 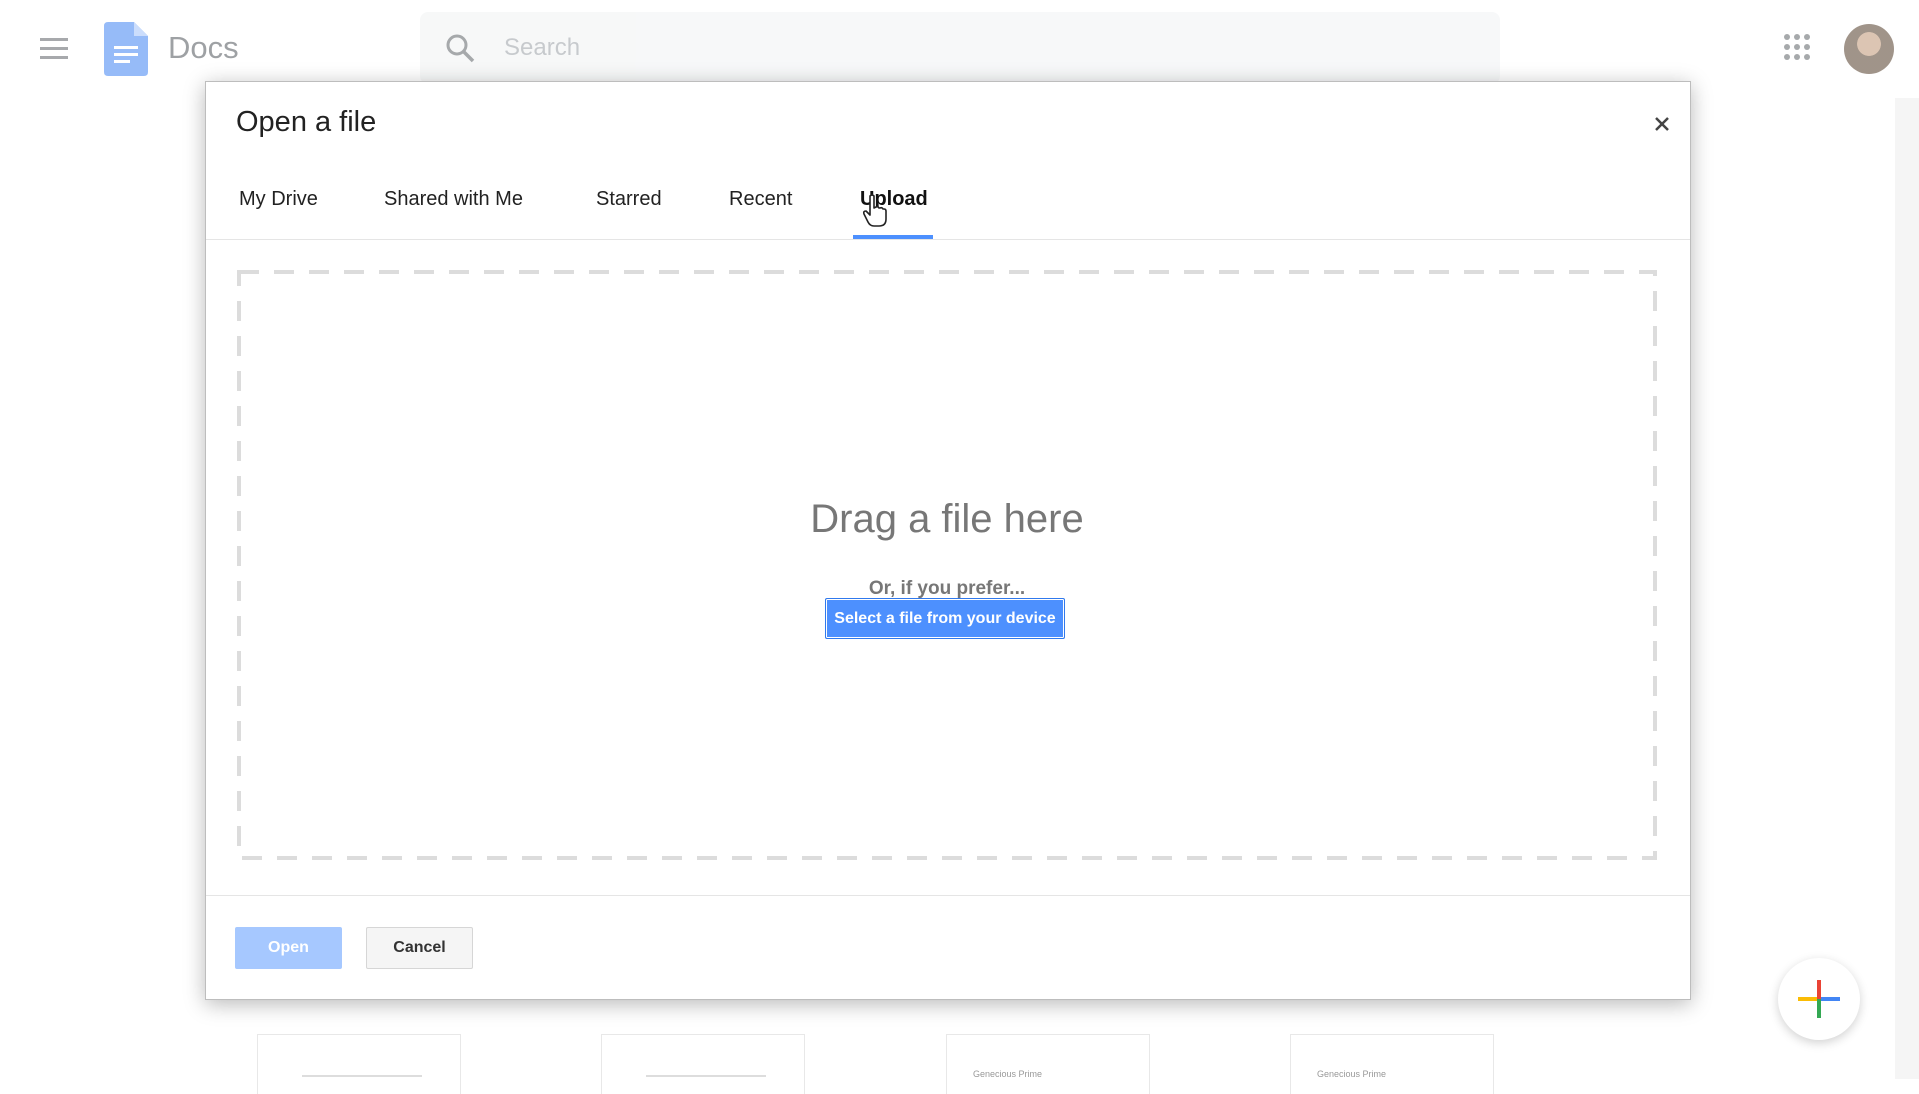 I want to click on tab-starred: Starred, so click(x=629, y=199).